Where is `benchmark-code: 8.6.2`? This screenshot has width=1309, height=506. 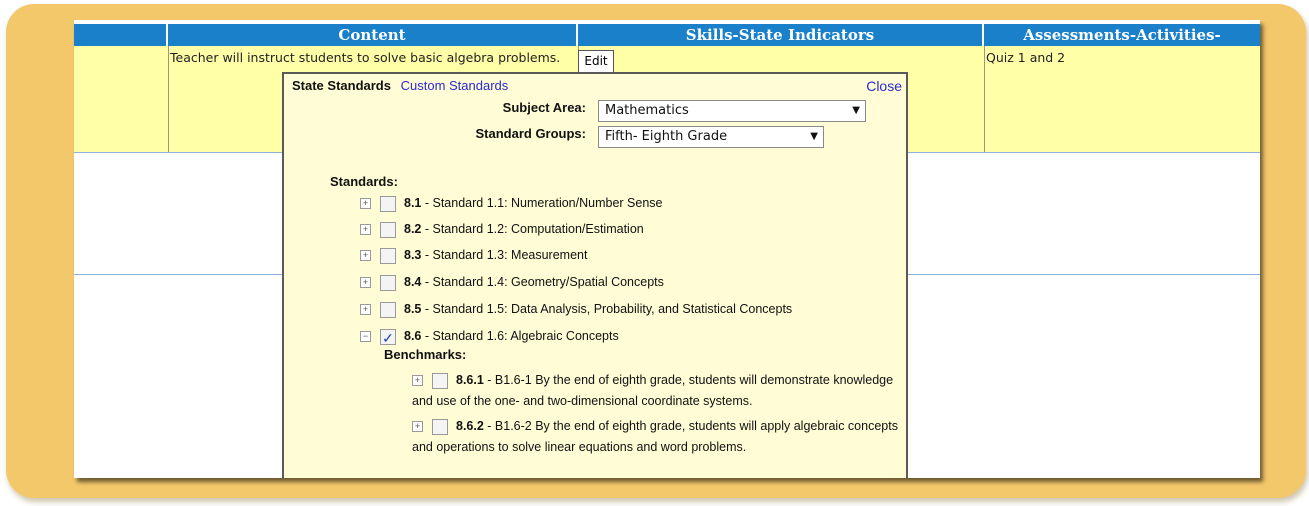 benchmark-code: 8.6.2 is located at coordinates (470, 426).